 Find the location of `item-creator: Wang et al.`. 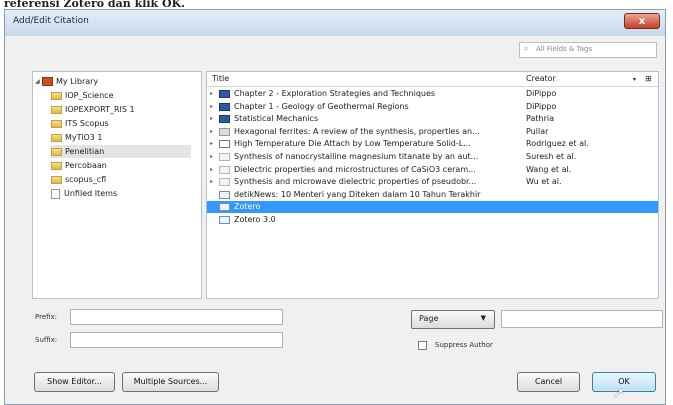

item-creator: Wang et al. is located at coordinates (549, 169).